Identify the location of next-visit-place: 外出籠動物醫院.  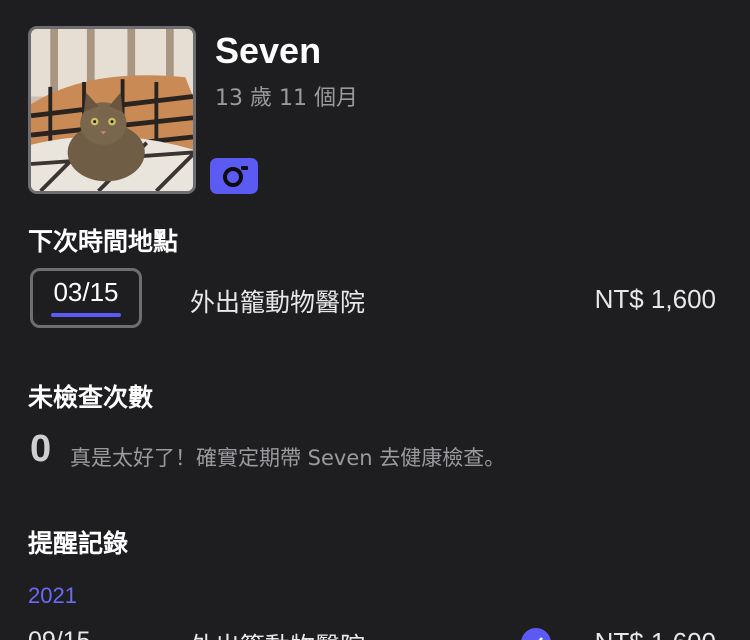
(278, 302).